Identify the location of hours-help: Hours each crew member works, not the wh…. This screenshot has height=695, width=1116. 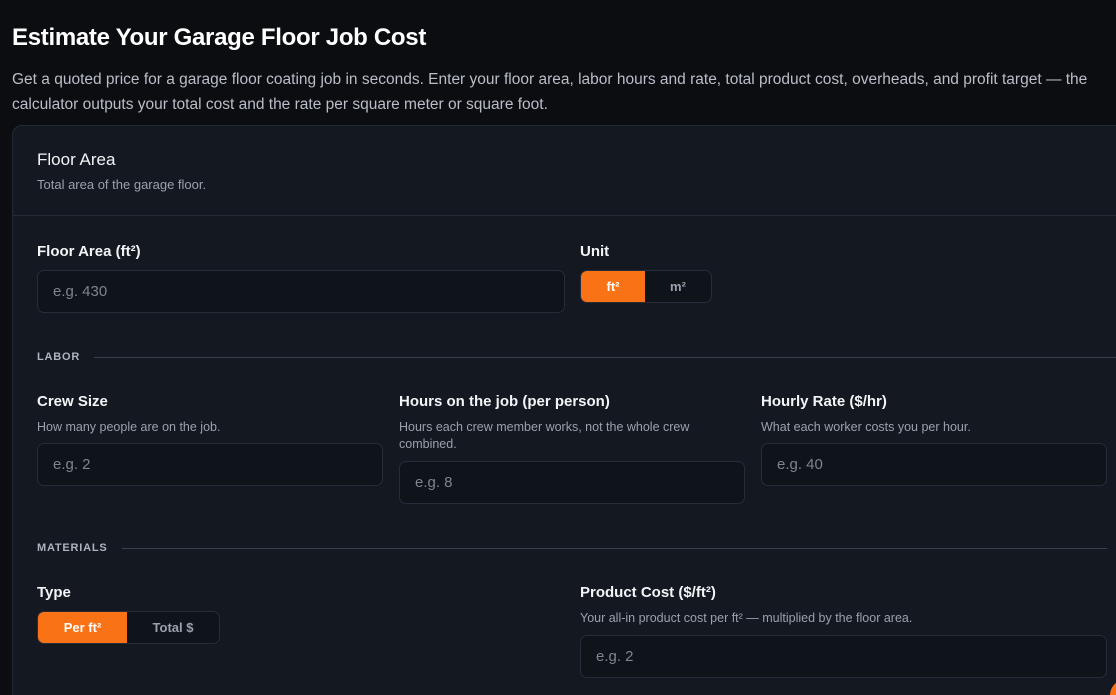
(544, 435).